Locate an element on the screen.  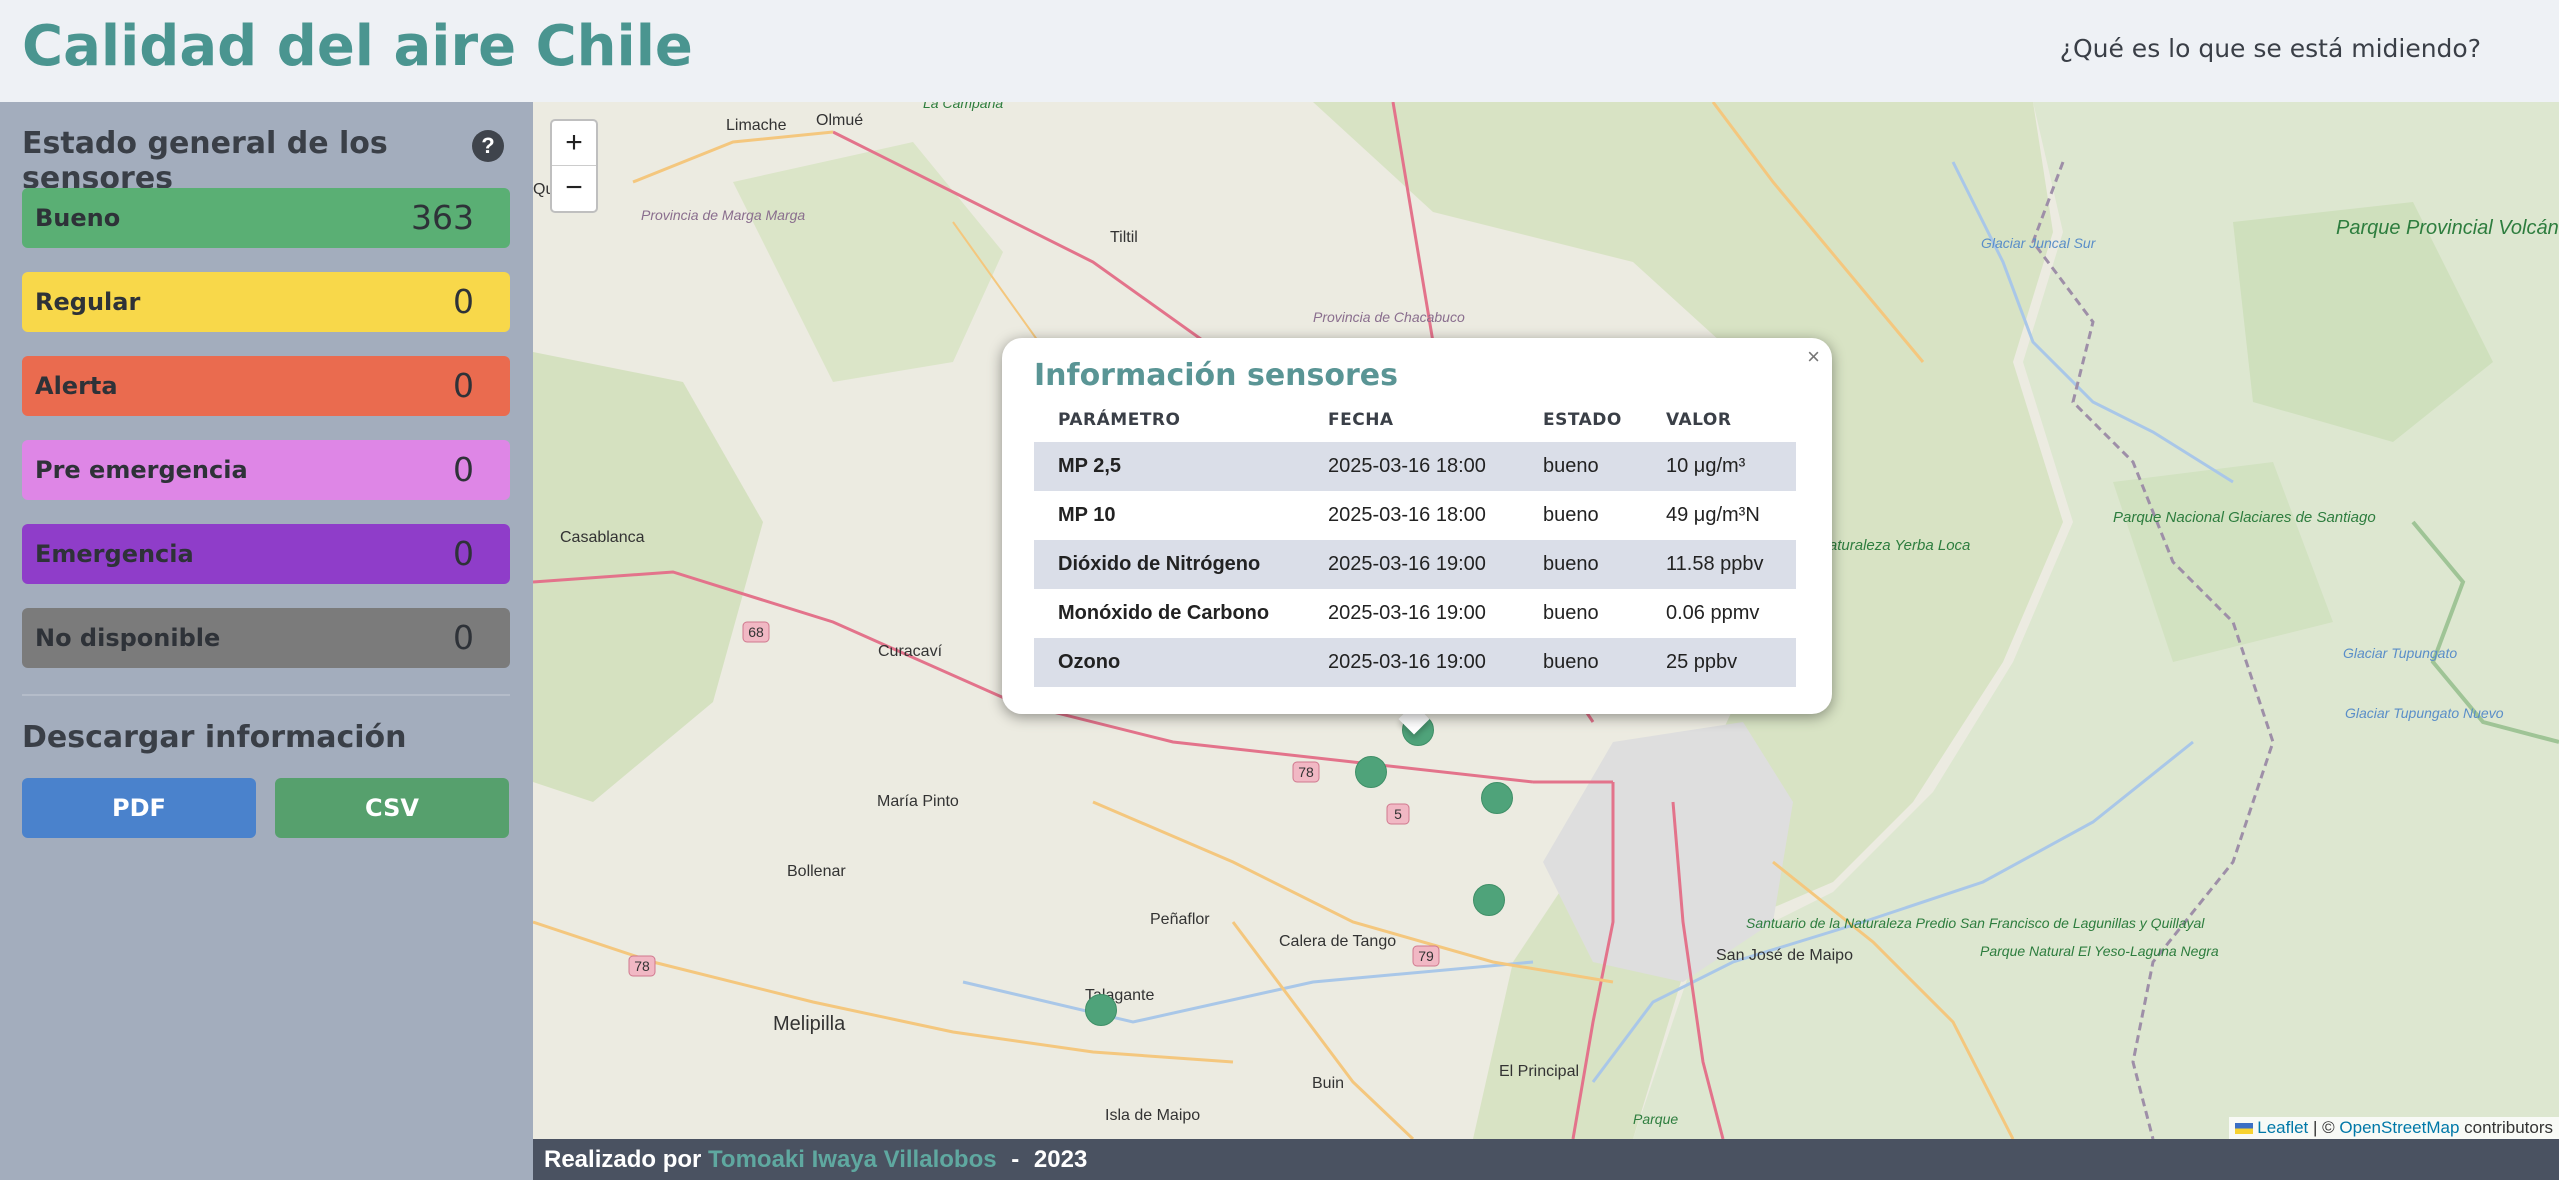
pdf-button: PDF is located at coordinates (139, 808).